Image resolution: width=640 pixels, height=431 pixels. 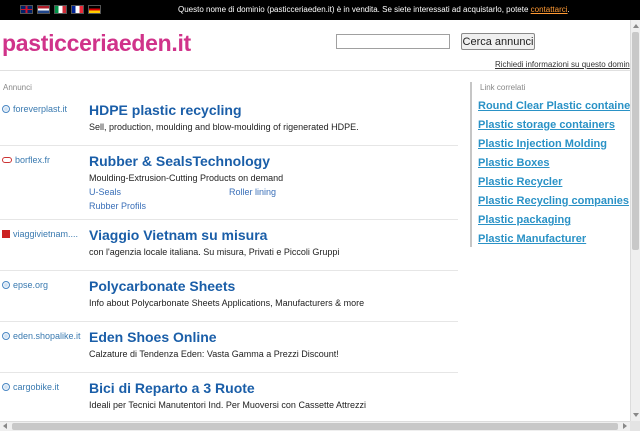 What do you see at coordinates (498, 41) in the screenshot?
I see `search-button: Cerca annunci` at bounding box center [498, 41].